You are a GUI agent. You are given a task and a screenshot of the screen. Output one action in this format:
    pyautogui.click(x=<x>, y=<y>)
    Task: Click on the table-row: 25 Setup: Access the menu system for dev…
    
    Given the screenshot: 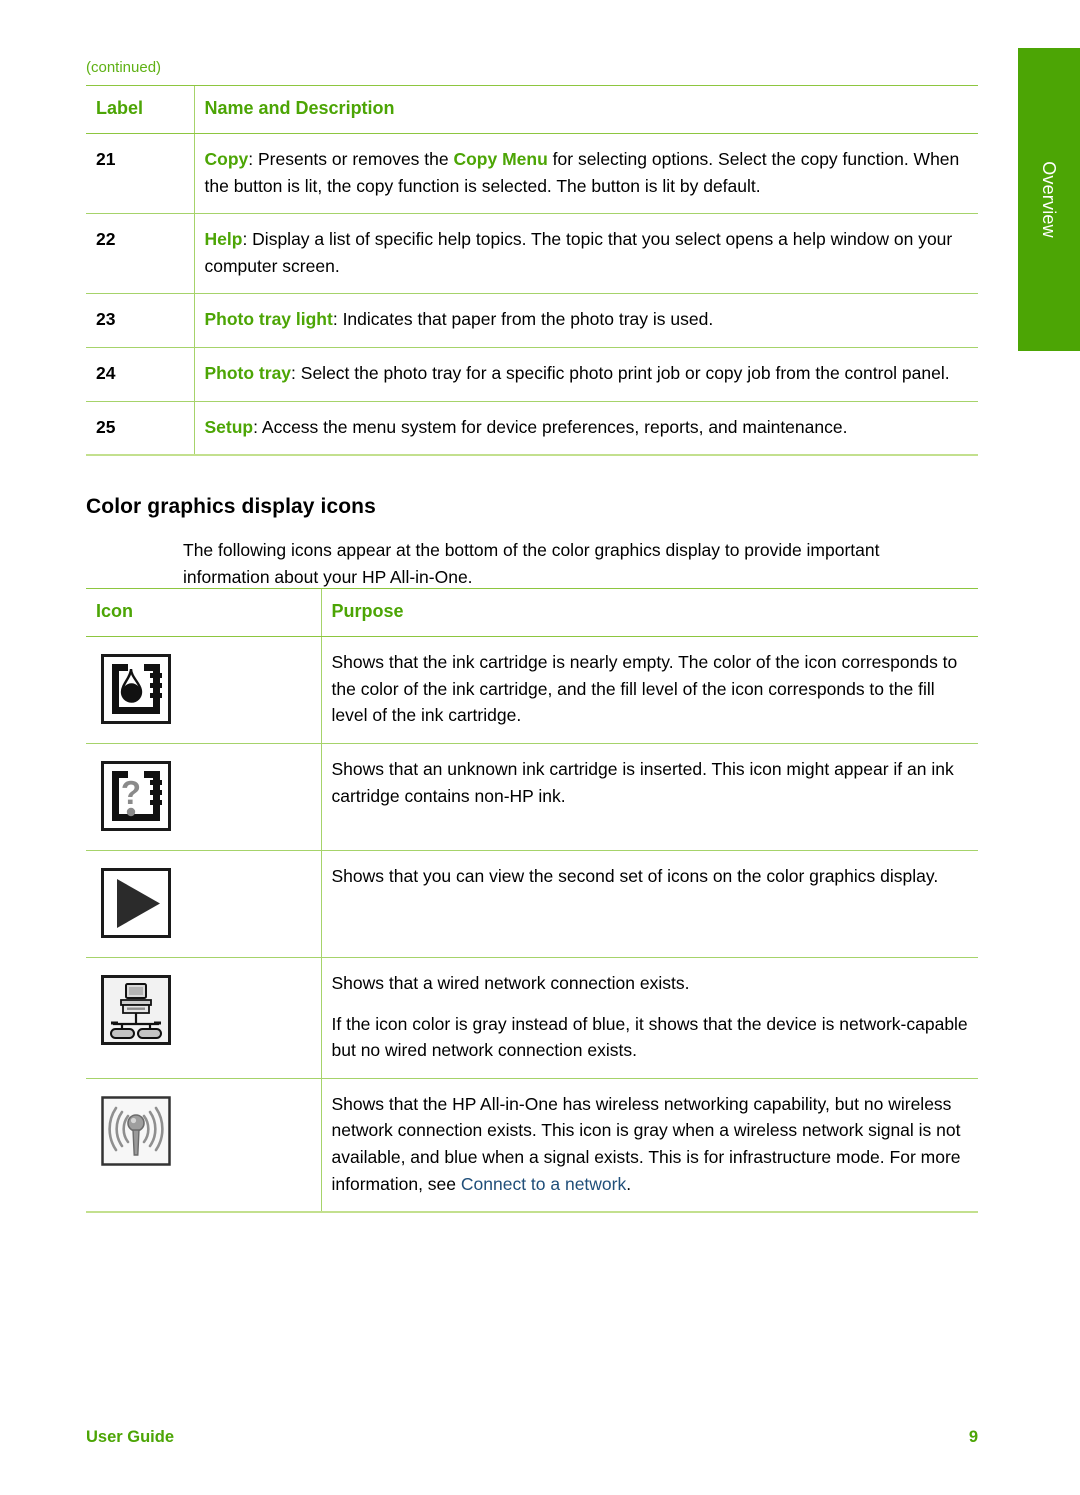 What is the action you would take?
    pyautogui.click(x=532, y=429)
    